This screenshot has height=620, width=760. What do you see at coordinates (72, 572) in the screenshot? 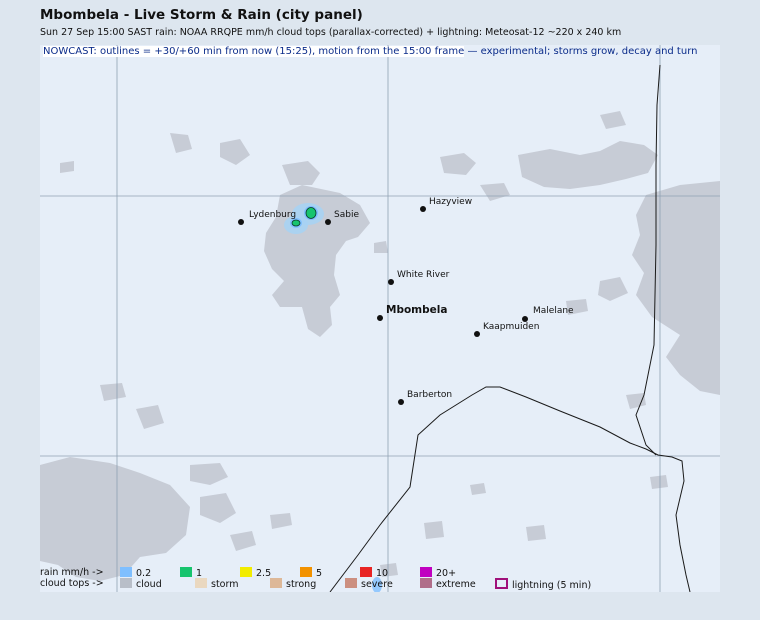
I see `legend-rain-label: rain mm/h ->` at bounding box center [72, 572].